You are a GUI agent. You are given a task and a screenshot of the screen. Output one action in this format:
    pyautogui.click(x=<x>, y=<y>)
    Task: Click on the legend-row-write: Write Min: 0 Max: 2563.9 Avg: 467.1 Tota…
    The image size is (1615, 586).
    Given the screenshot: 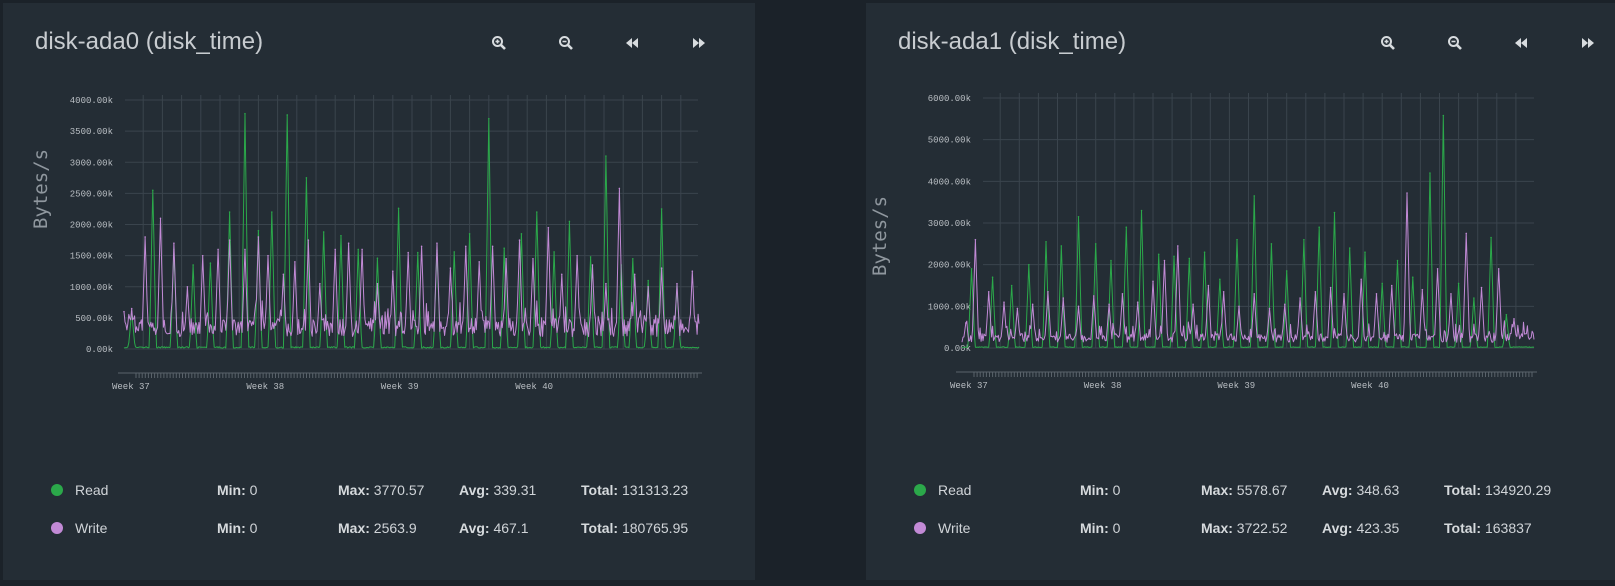 What is the action you would take?
    pyautogui.click(x=379, y=529)
    